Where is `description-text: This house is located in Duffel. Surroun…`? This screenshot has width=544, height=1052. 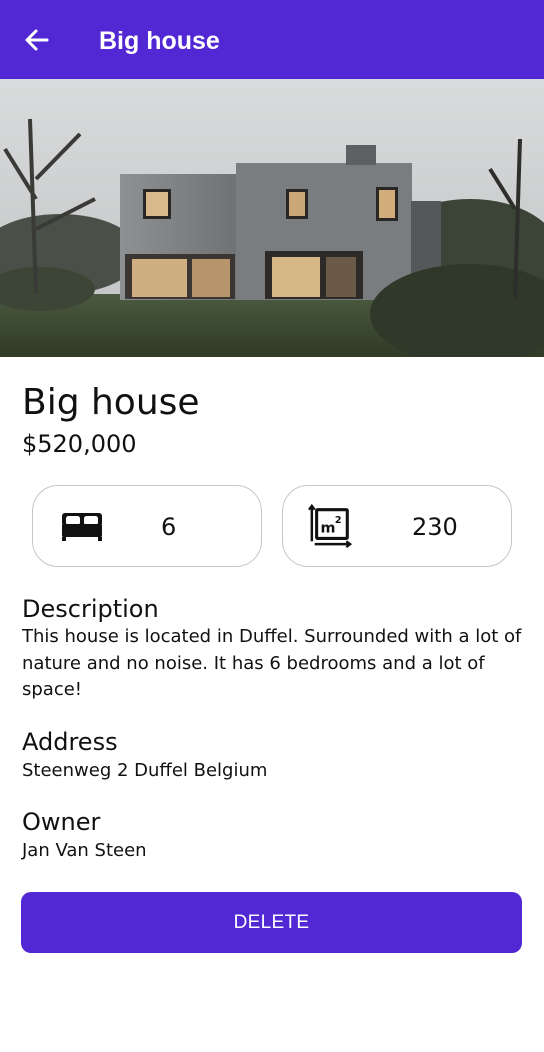
description-text: This house is located in Duffel. Surroun… is located at coordinates (272, 663).